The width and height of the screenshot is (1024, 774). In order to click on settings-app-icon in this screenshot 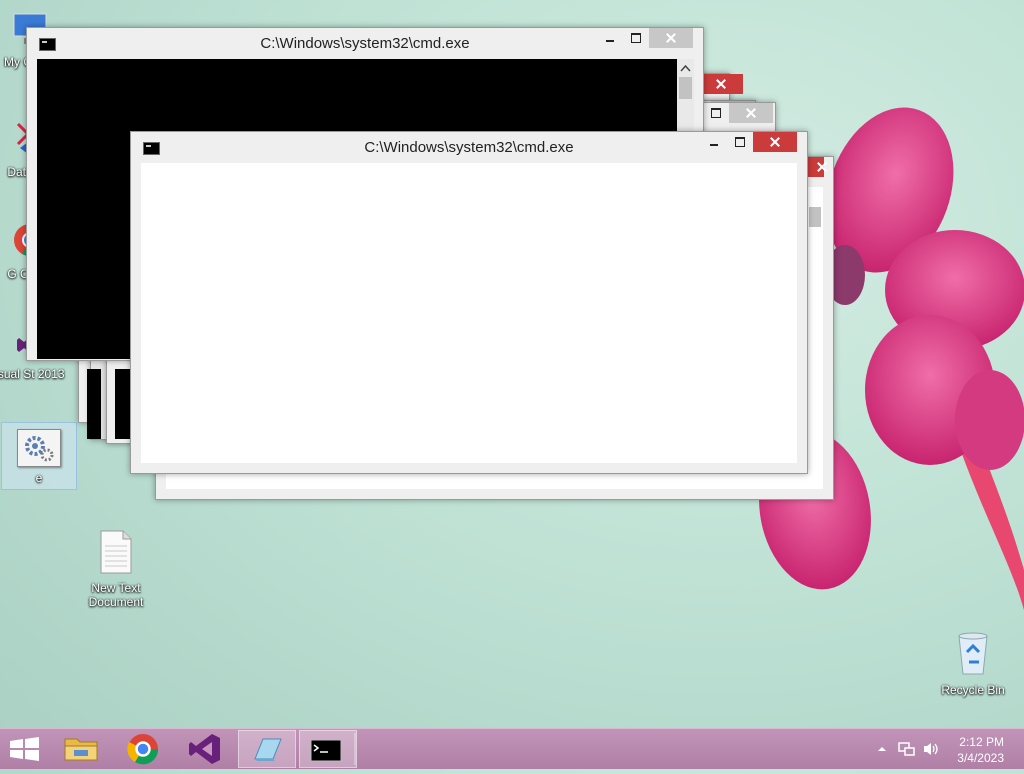, I will do `click(39, 448)`.